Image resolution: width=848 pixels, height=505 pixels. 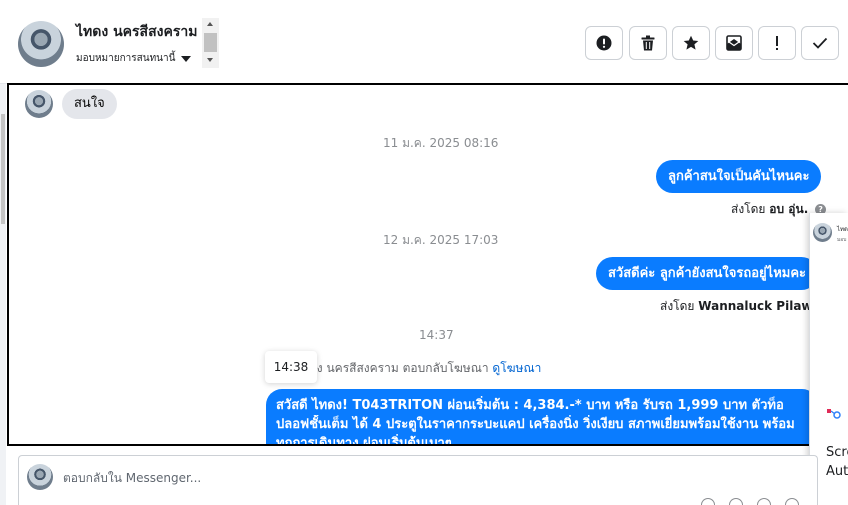 What do you see at coordinates (516, 368) in the screenshot?
I see `view-ad-link: ดูโฆษณา` at bounding box center [516, 368].